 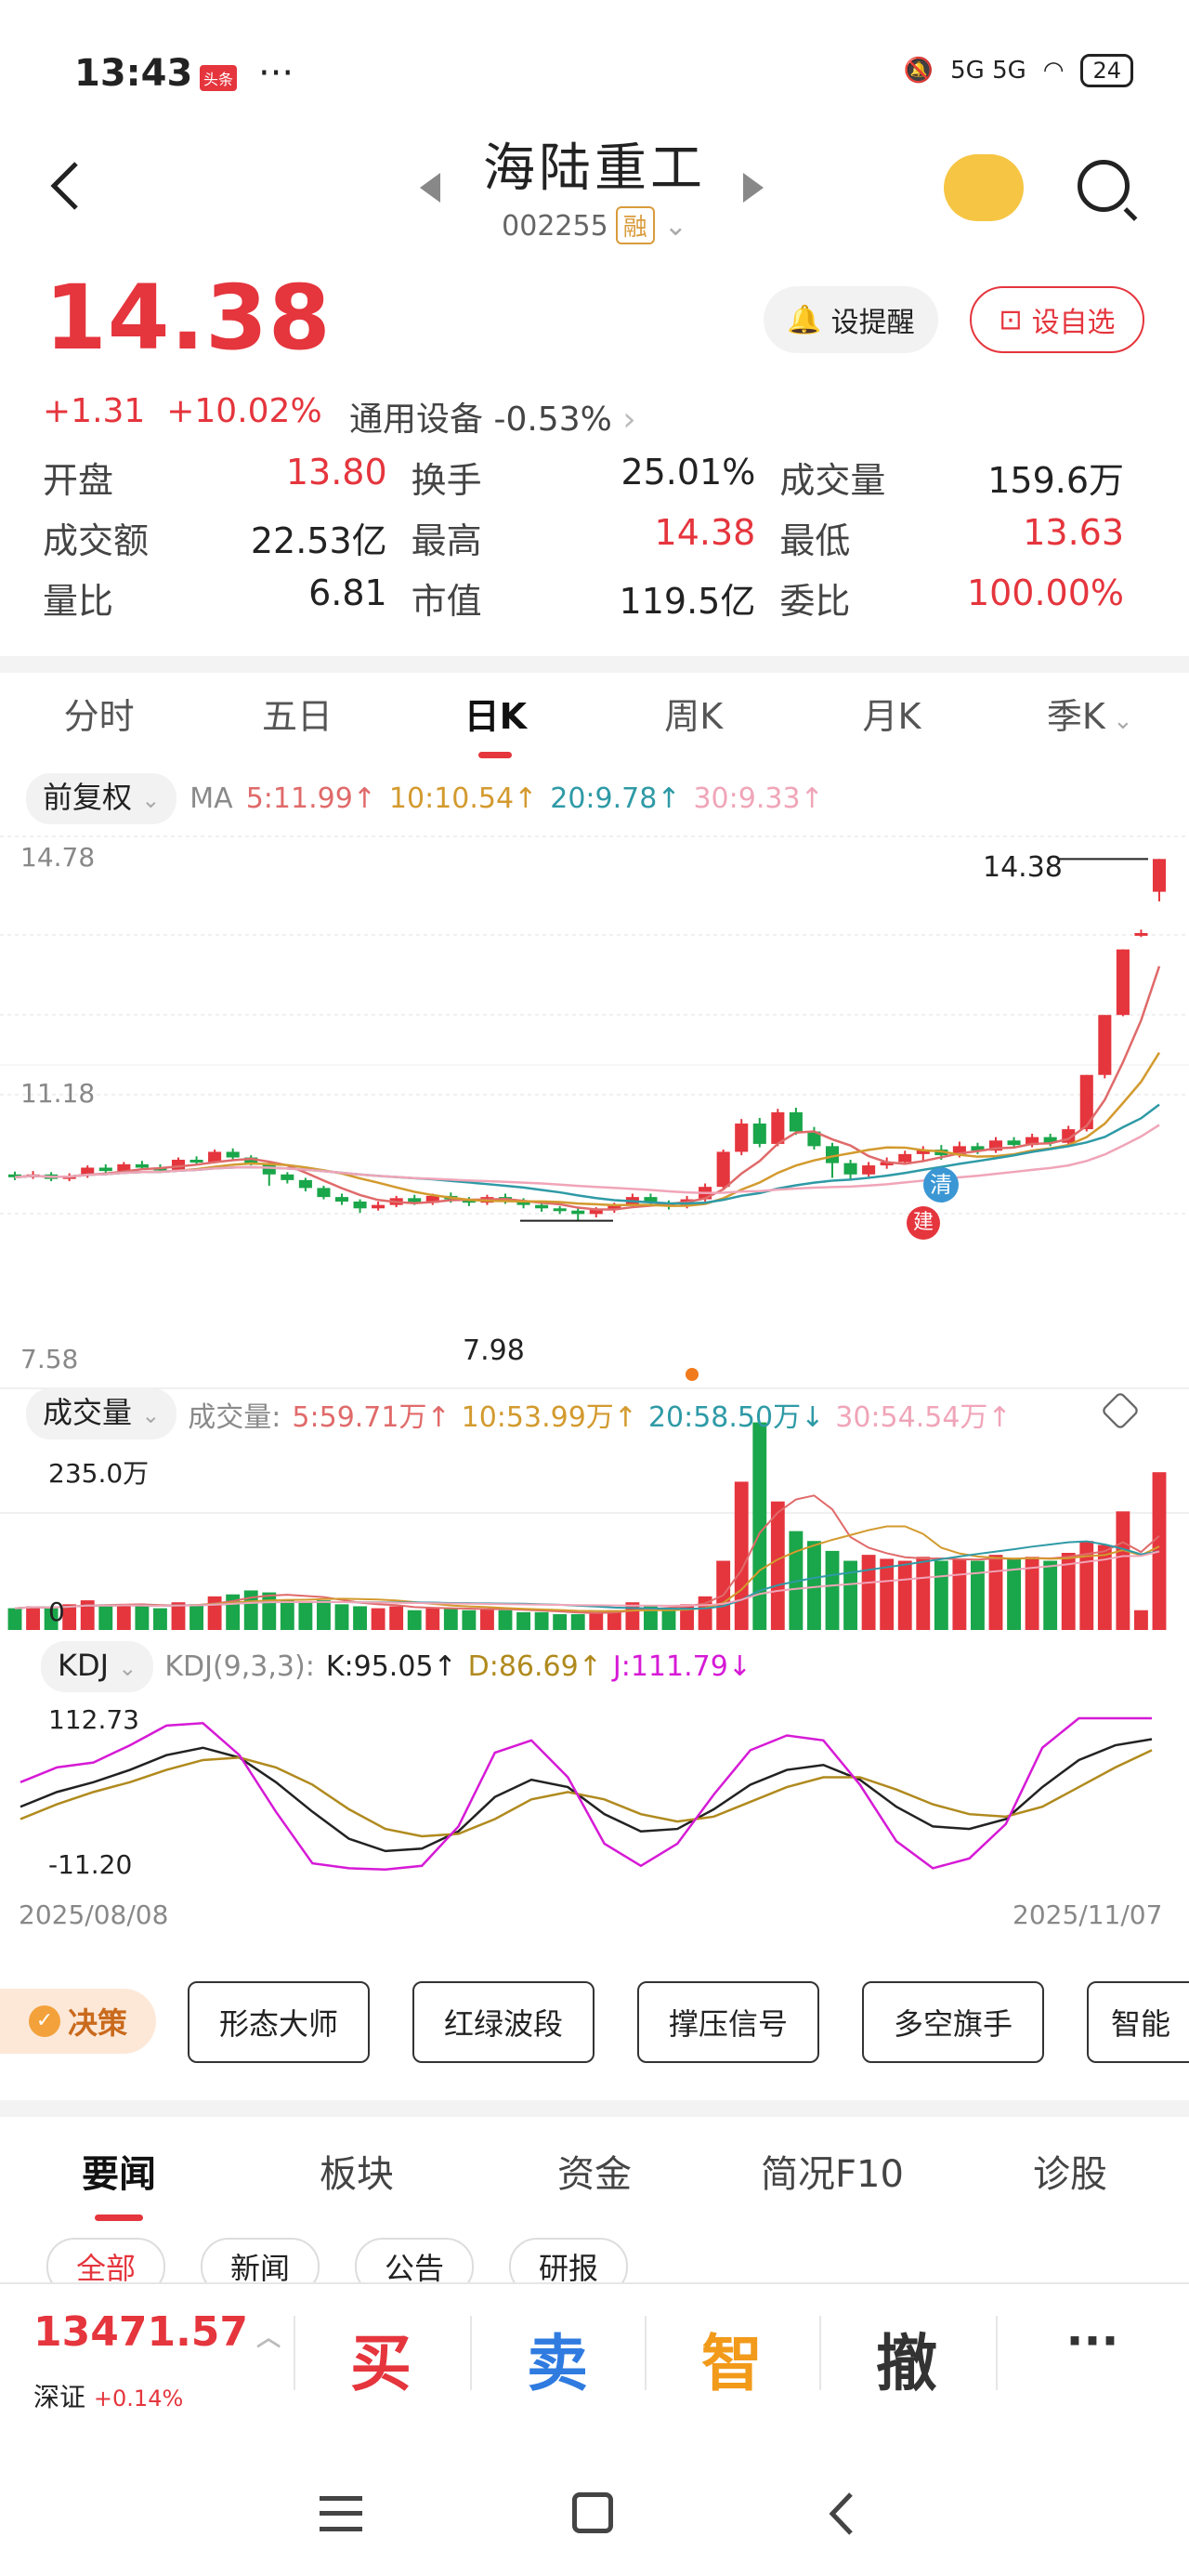 What do you see at coordinates (557, 2358) in the screenshot?
I see `sell-button: 卖` at bounding box center [557, 2358].